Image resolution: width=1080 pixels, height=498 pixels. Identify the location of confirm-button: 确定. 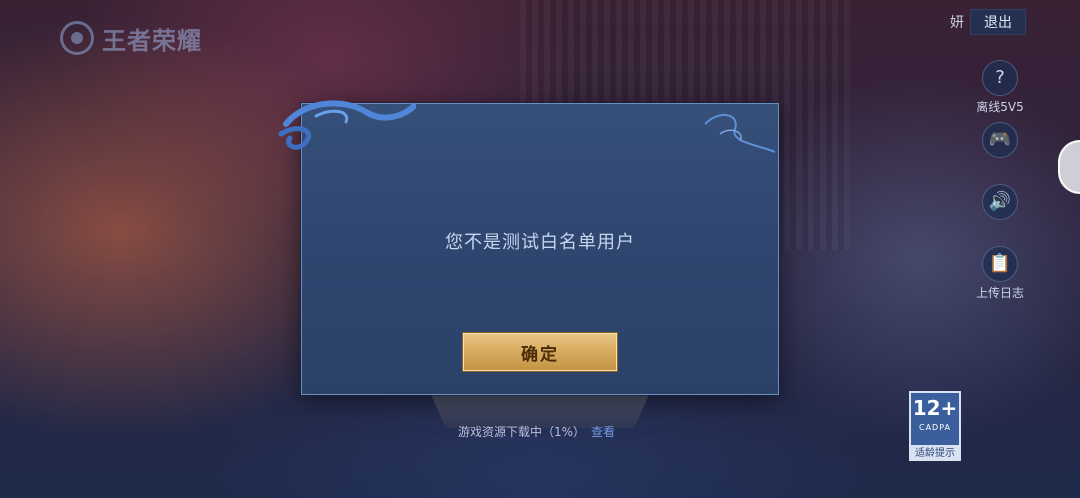
(540, 352).